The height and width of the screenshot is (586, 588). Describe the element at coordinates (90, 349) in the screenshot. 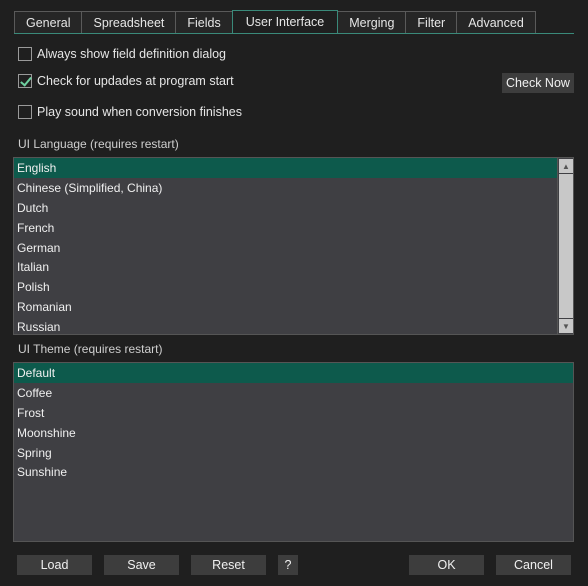

I see `ui-theme-label: UI Theme (requires restart)` at that location.